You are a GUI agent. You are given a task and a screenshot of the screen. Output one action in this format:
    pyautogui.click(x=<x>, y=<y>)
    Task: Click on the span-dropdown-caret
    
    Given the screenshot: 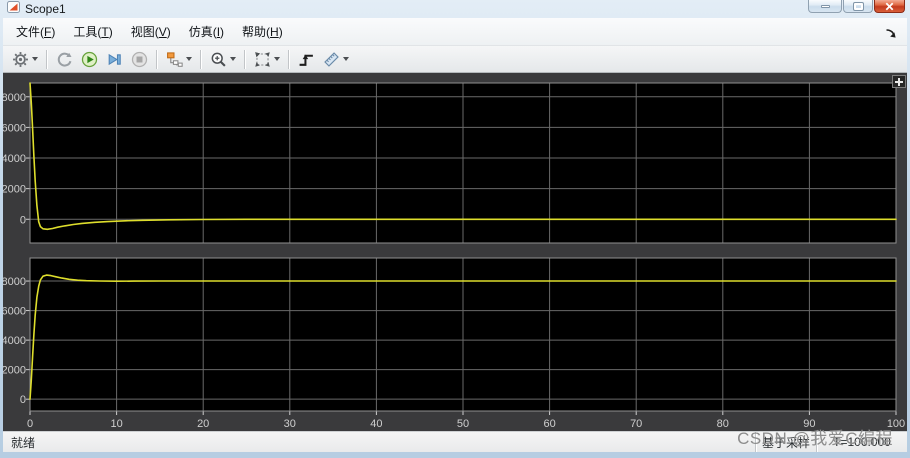 What is the action you would take?
    pyautogui.click(x=277, y=59)
    